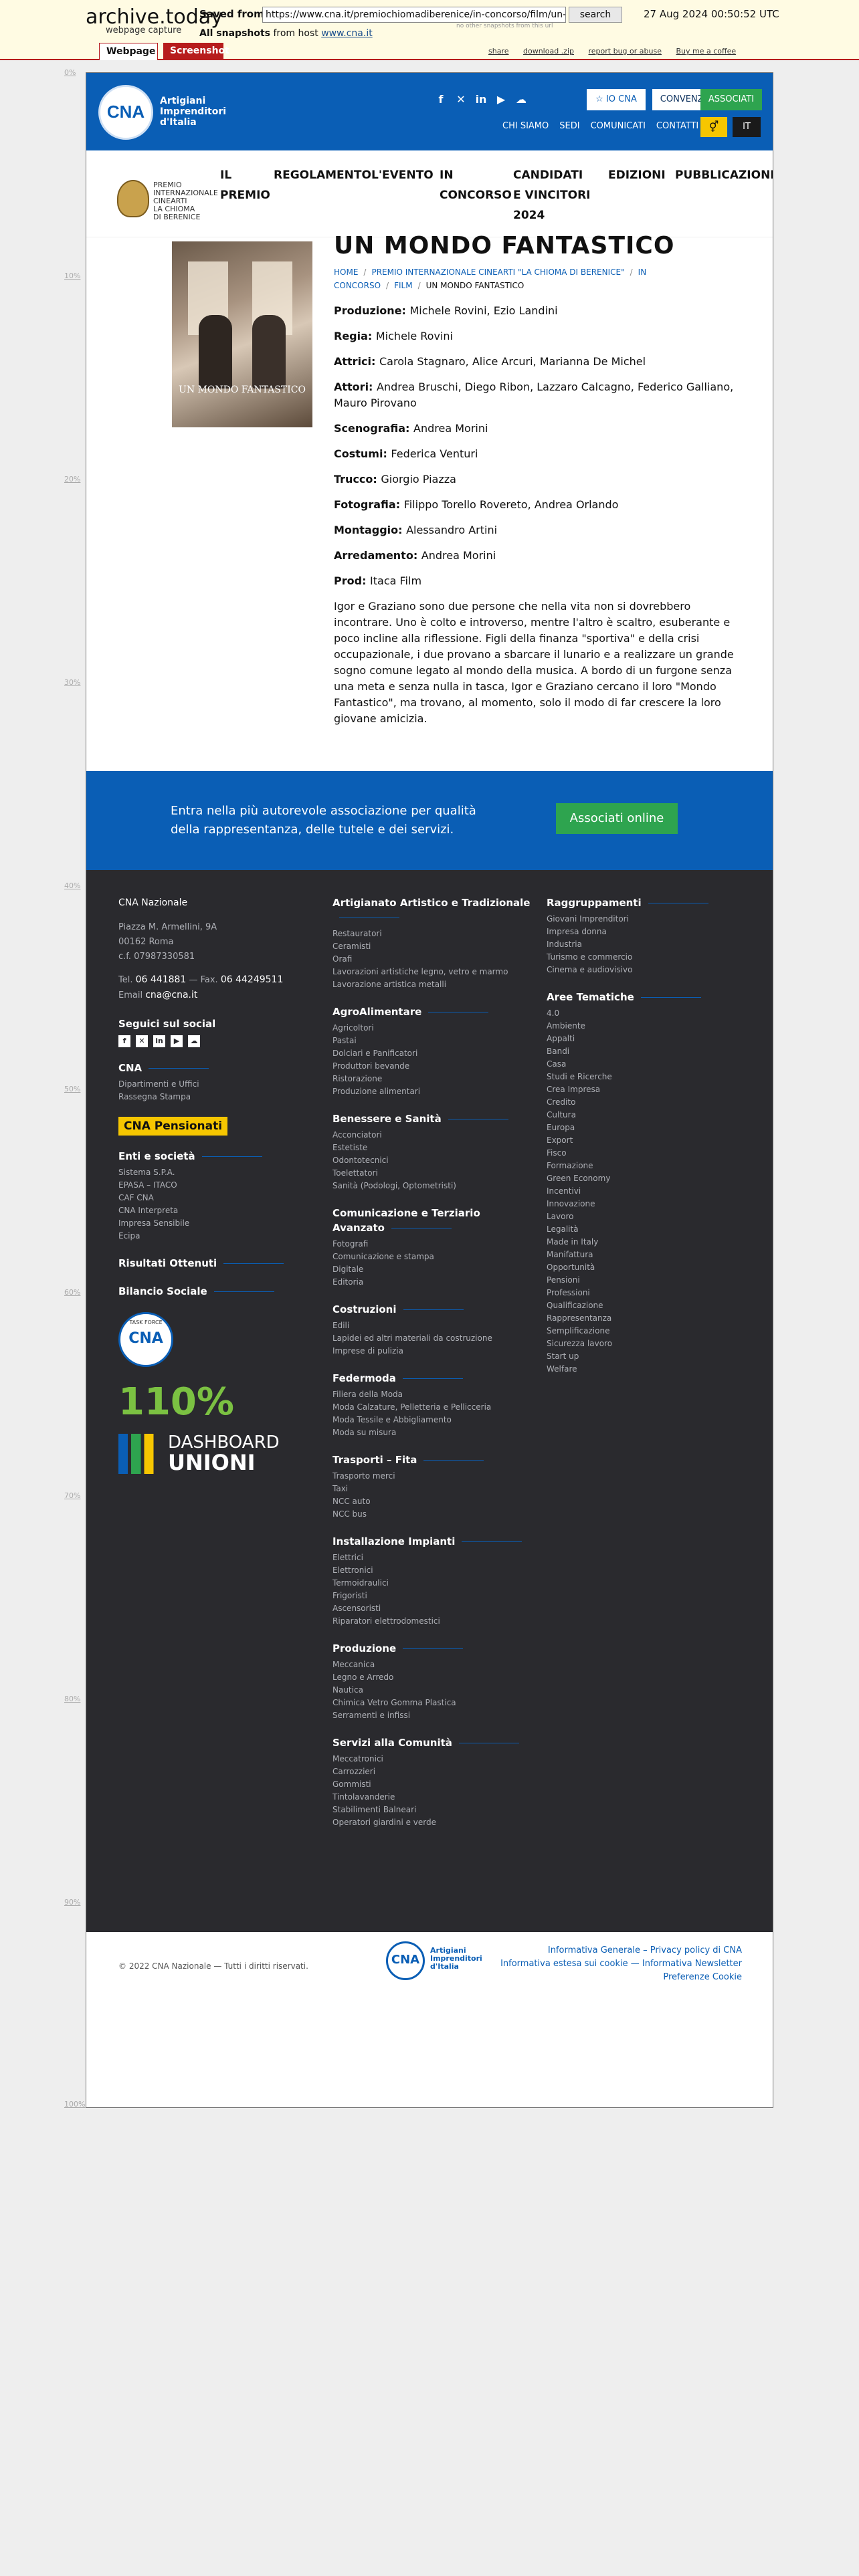 This screenshot has height=2576, width=859. What do you see at coordinates (644, 1127) in the screenshot?
I see `footer-link: Europa` at bounding box center [644, 1127].